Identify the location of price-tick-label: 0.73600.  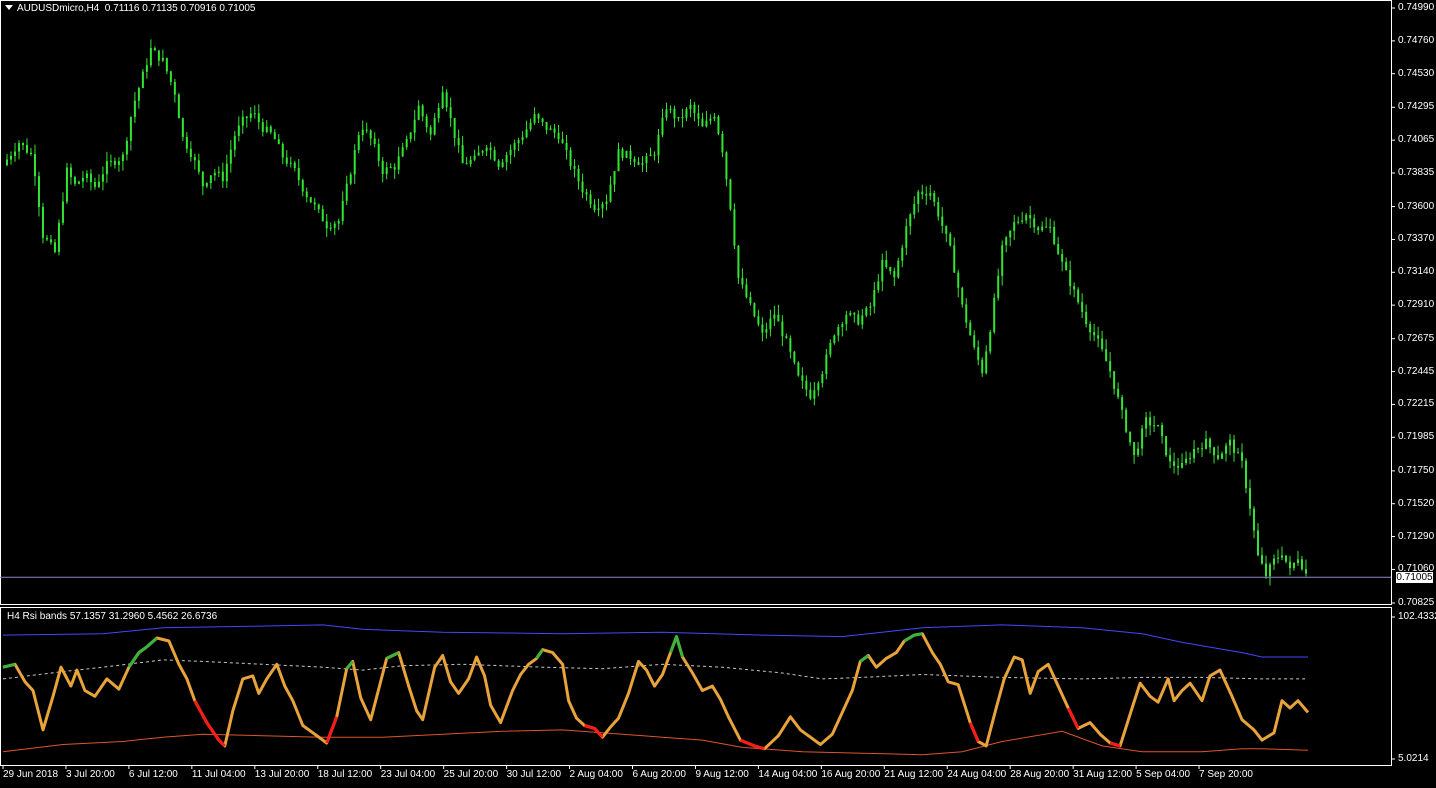
(1416, 206).